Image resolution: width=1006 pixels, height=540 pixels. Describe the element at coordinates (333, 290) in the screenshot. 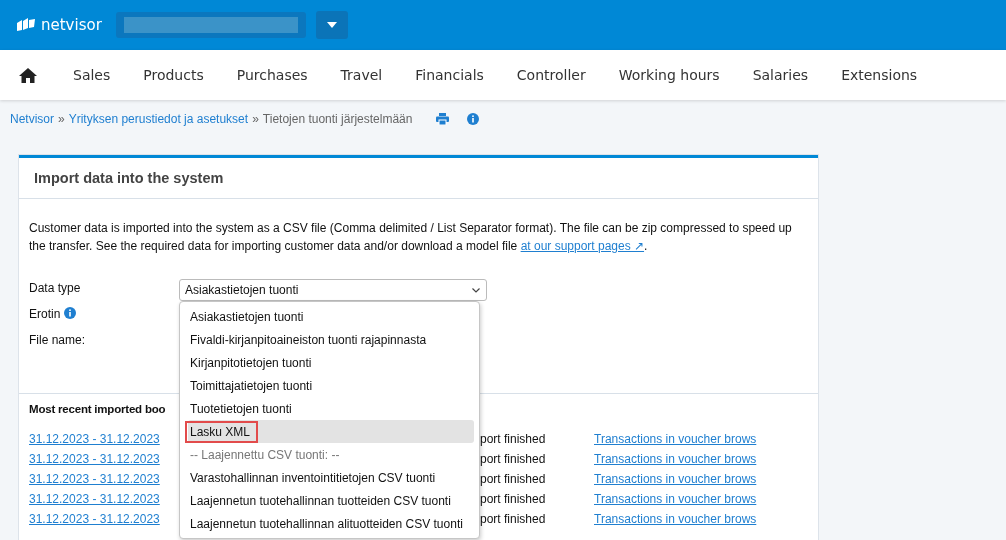

I see `data-type-select: Asiakastietojen tuonti` at that location.